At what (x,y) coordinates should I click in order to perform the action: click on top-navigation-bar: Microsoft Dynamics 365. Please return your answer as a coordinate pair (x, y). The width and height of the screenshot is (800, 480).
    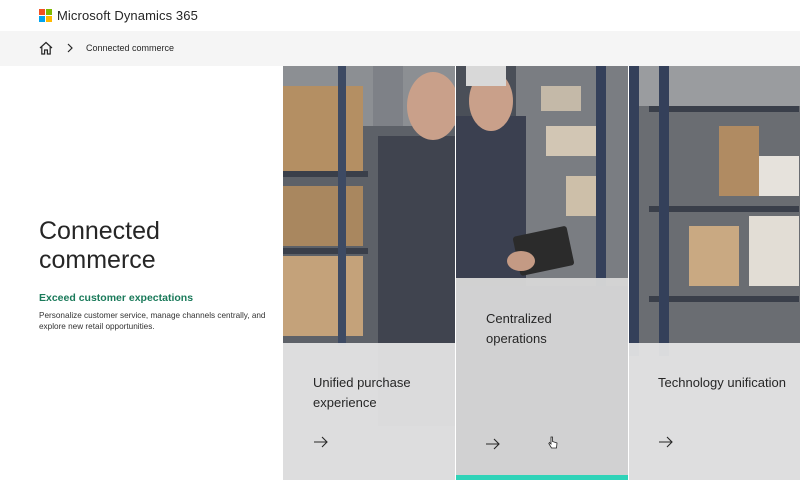
    Looking at the image, I should click on (400, 15).